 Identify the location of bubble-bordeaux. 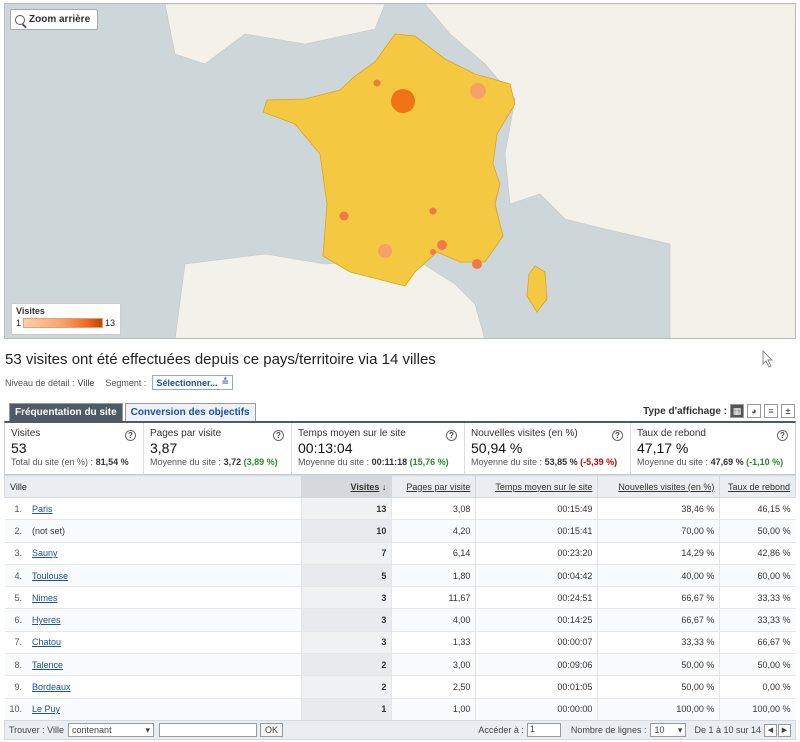
(344, 216).